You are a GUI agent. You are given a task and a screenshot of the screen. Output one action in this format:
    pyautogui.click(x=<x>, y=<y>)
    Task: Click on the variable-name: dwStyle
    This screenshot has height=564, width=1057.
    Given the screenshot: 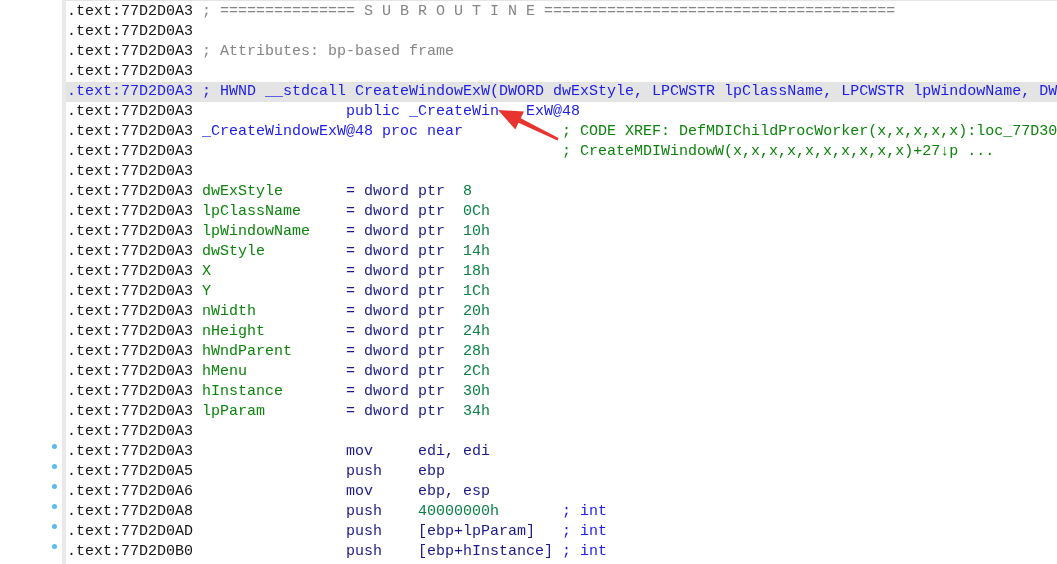 What is the action you would take?
    pyautogui.click(x=234, y=252)
    